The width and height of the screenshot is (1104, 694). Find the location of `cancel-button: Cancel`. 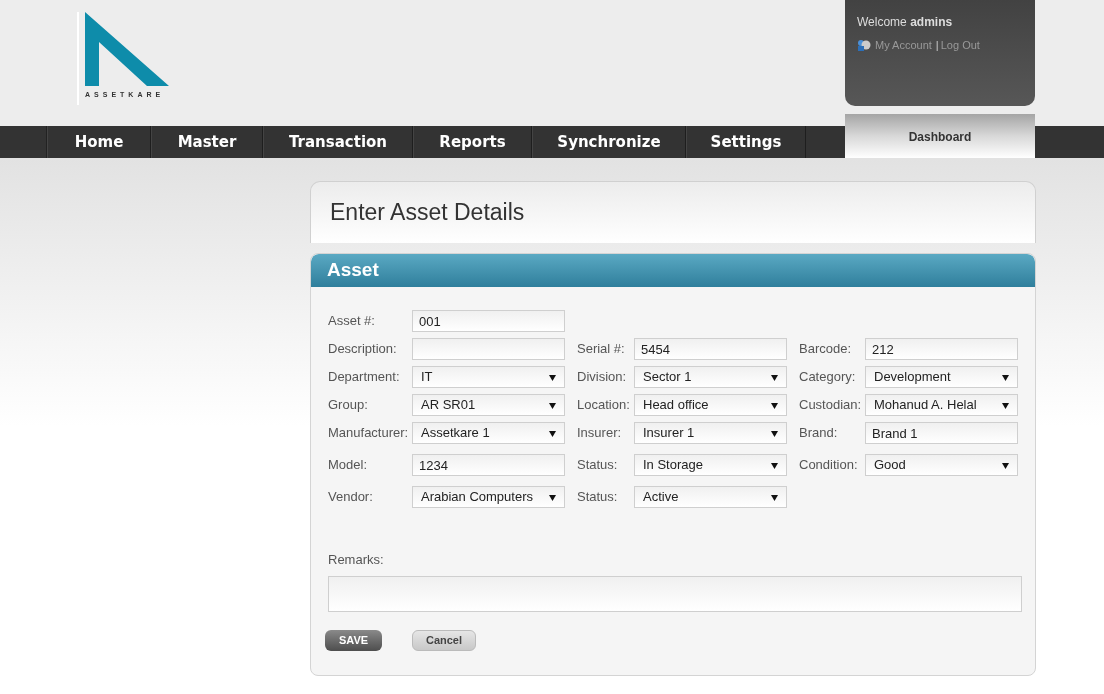

cancel-button: Cancel is located at coordinates (444, 640).